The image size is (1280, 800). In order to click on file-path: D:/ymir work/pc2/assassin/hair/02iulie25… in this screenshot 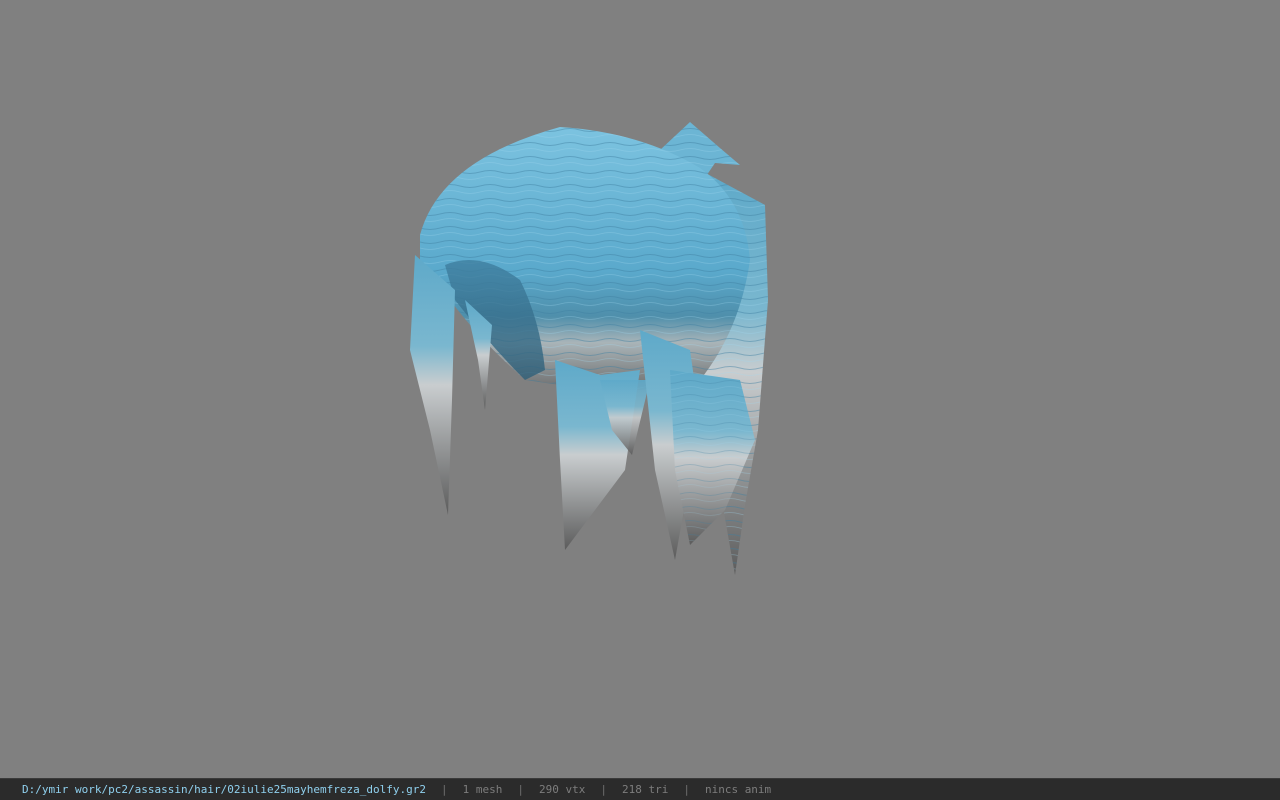, I will do `click(224, 789)`.